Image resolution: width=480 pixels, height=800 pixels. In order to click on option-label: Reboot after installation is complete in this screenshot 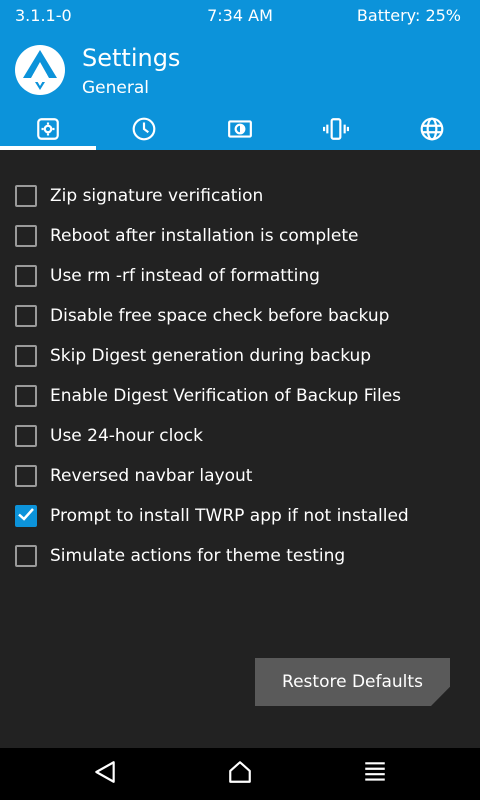, I will do `click(204, 236)`.